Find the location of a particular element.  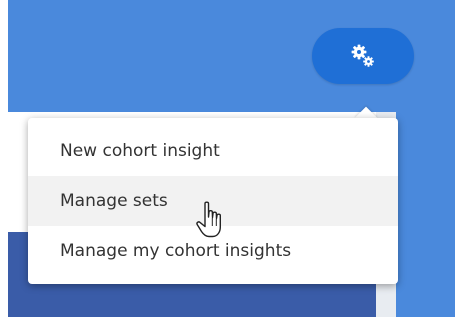

menu-item-label: Manage sets is located at coordinates (114, 201).